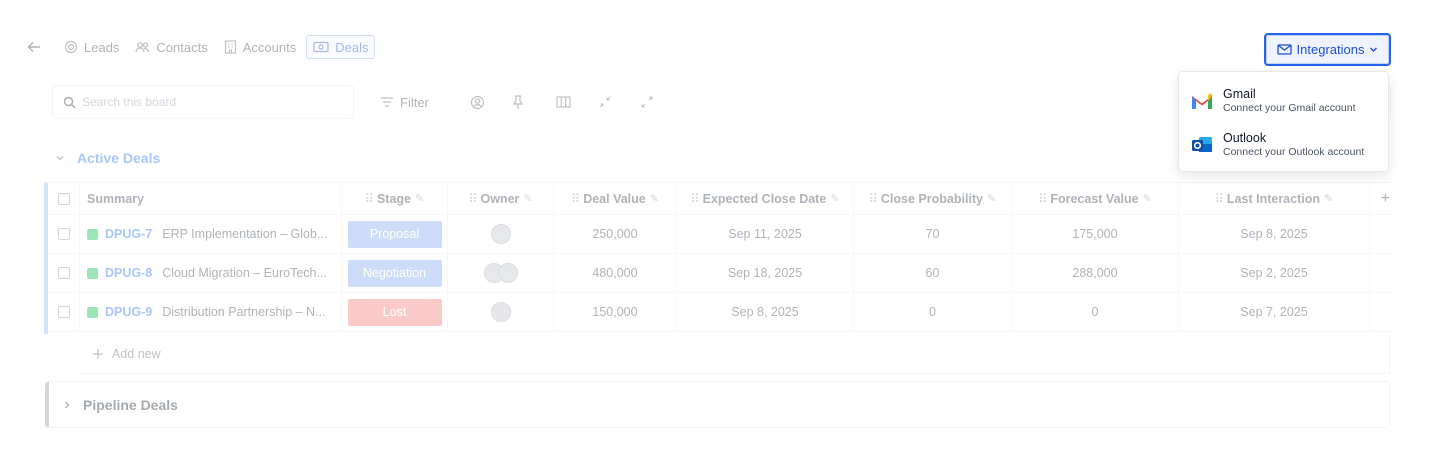  Describe the element at coordinates (615, 234) in the screenshot. I see `deal-value-cell: 250,000` at that location.